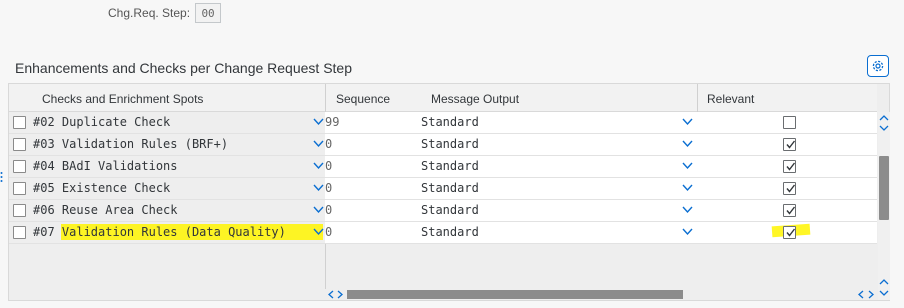 The image size is (904, 308). I want to click on horizontal-scrollbar, so click(601, 294).